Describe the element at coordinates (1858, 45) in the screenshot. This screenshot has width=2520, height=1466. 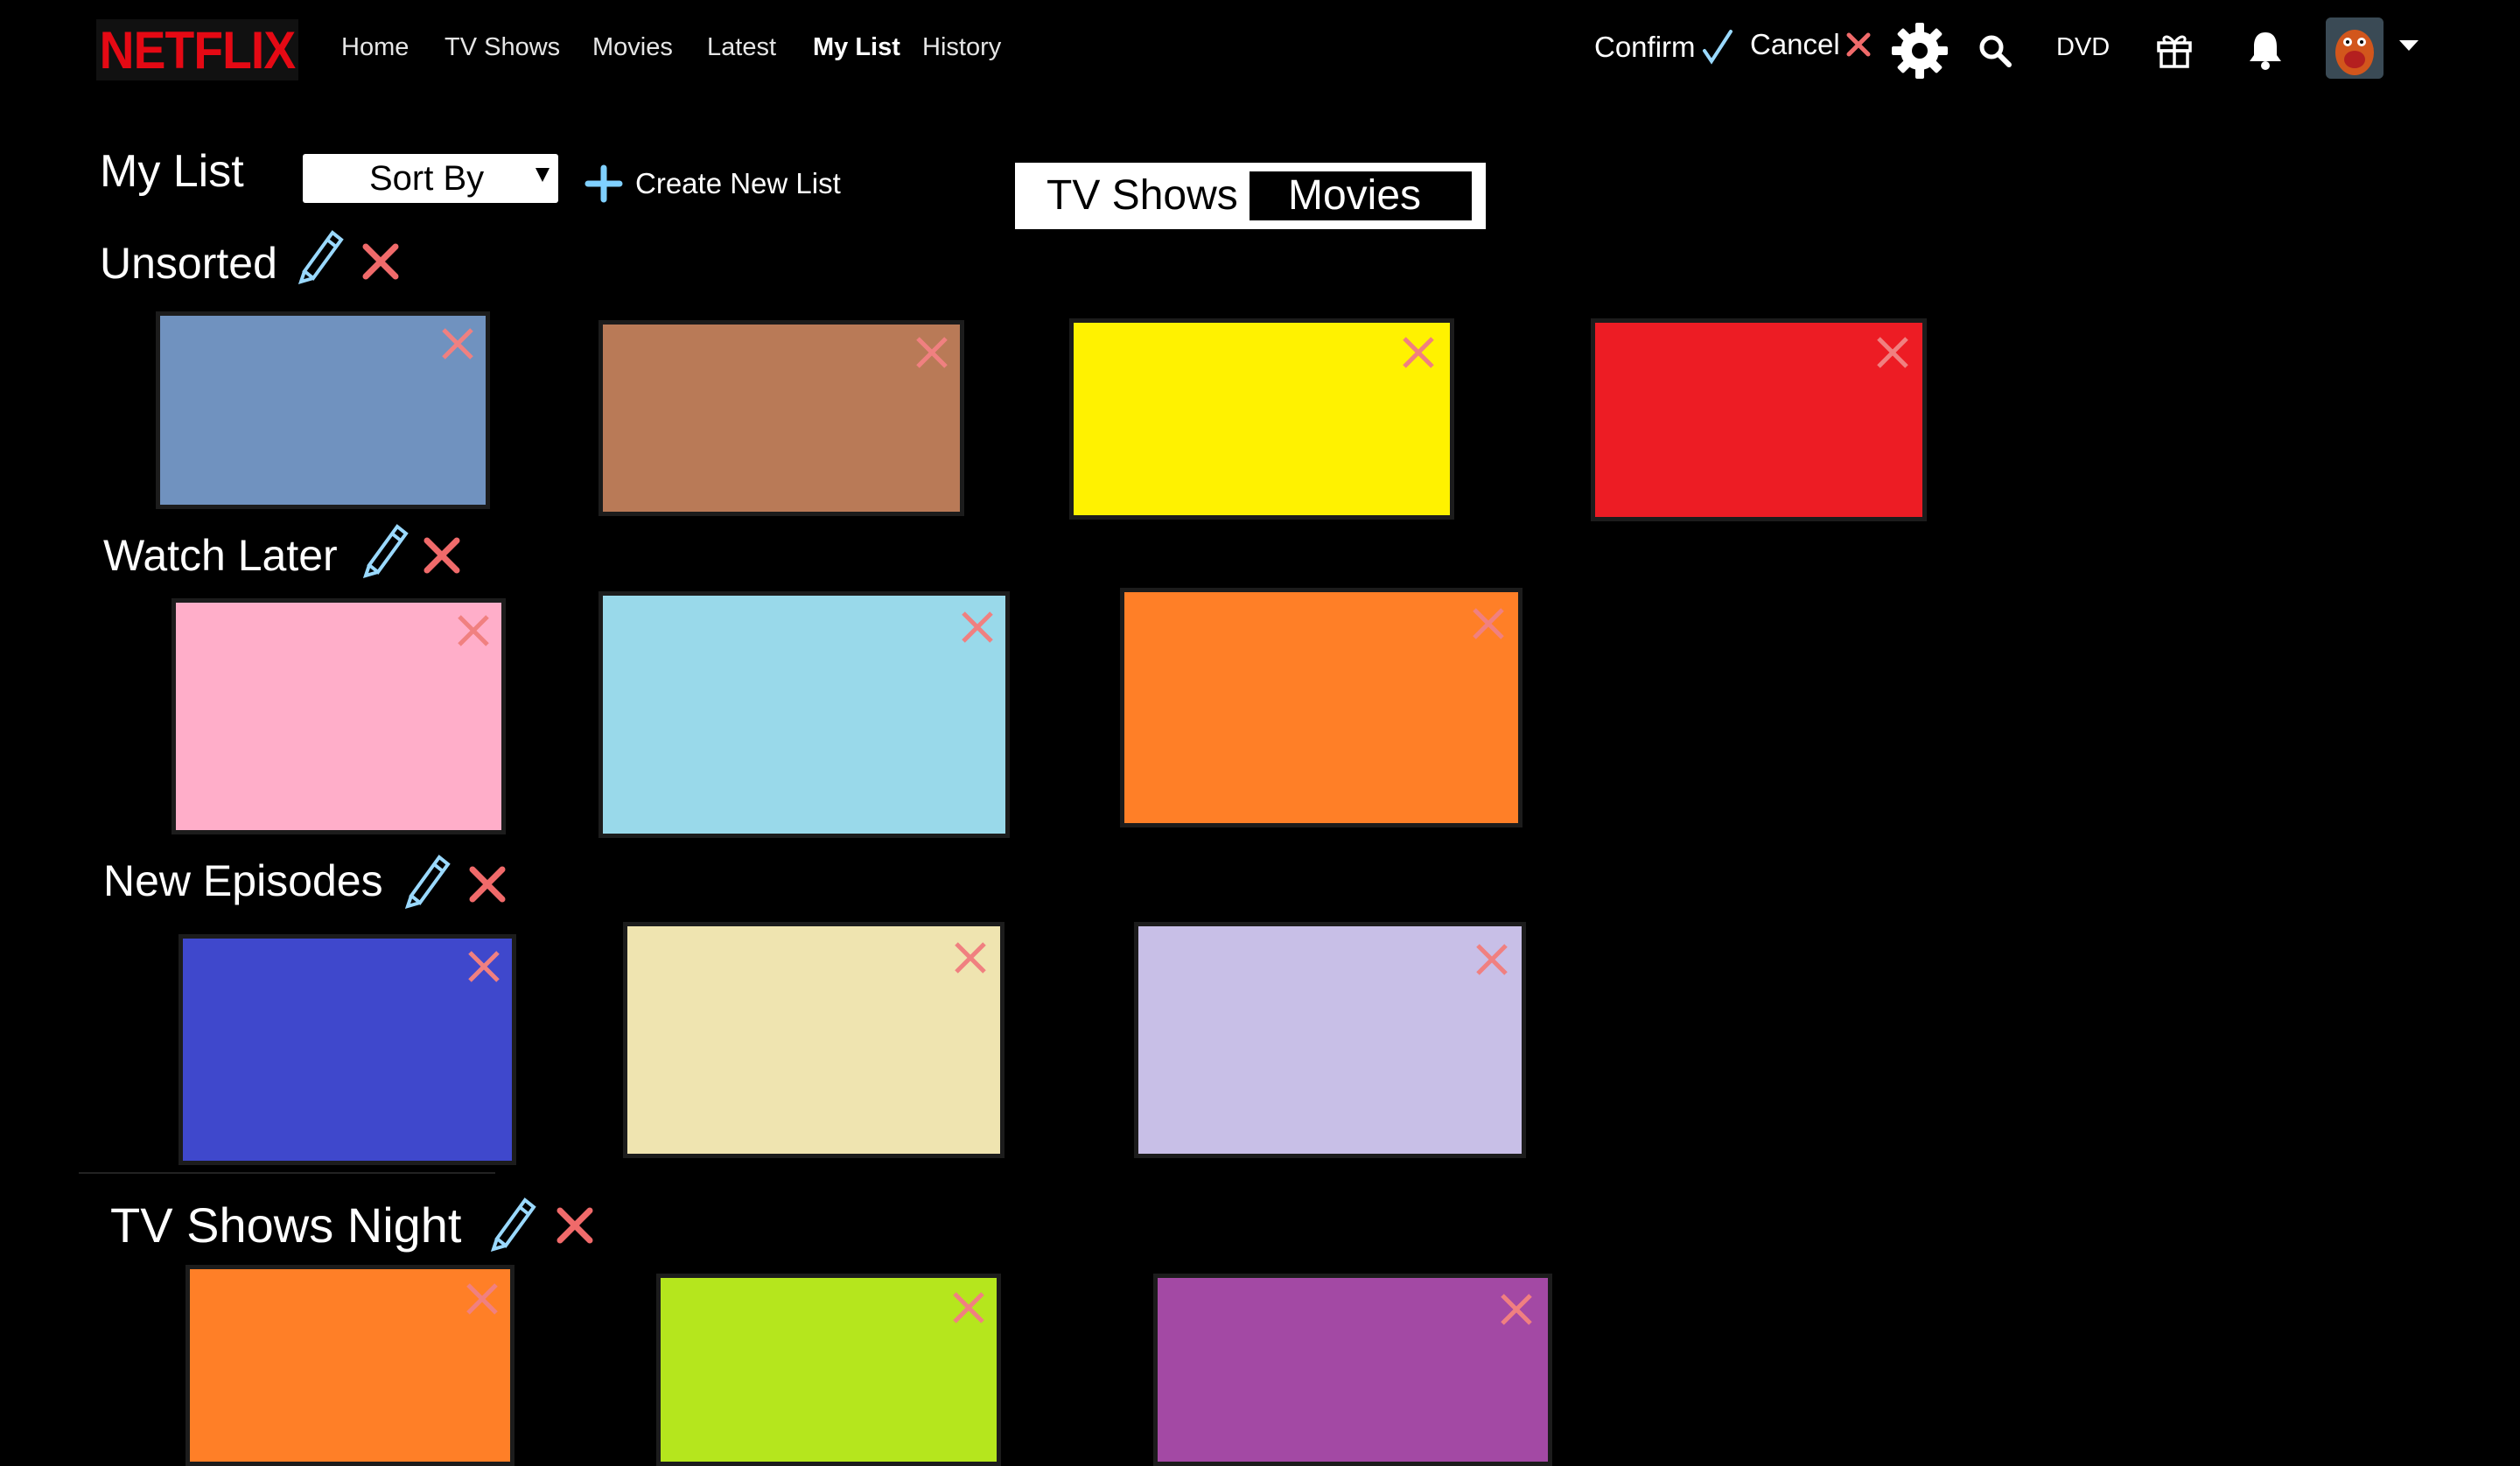
I see `close-icon` at that location.